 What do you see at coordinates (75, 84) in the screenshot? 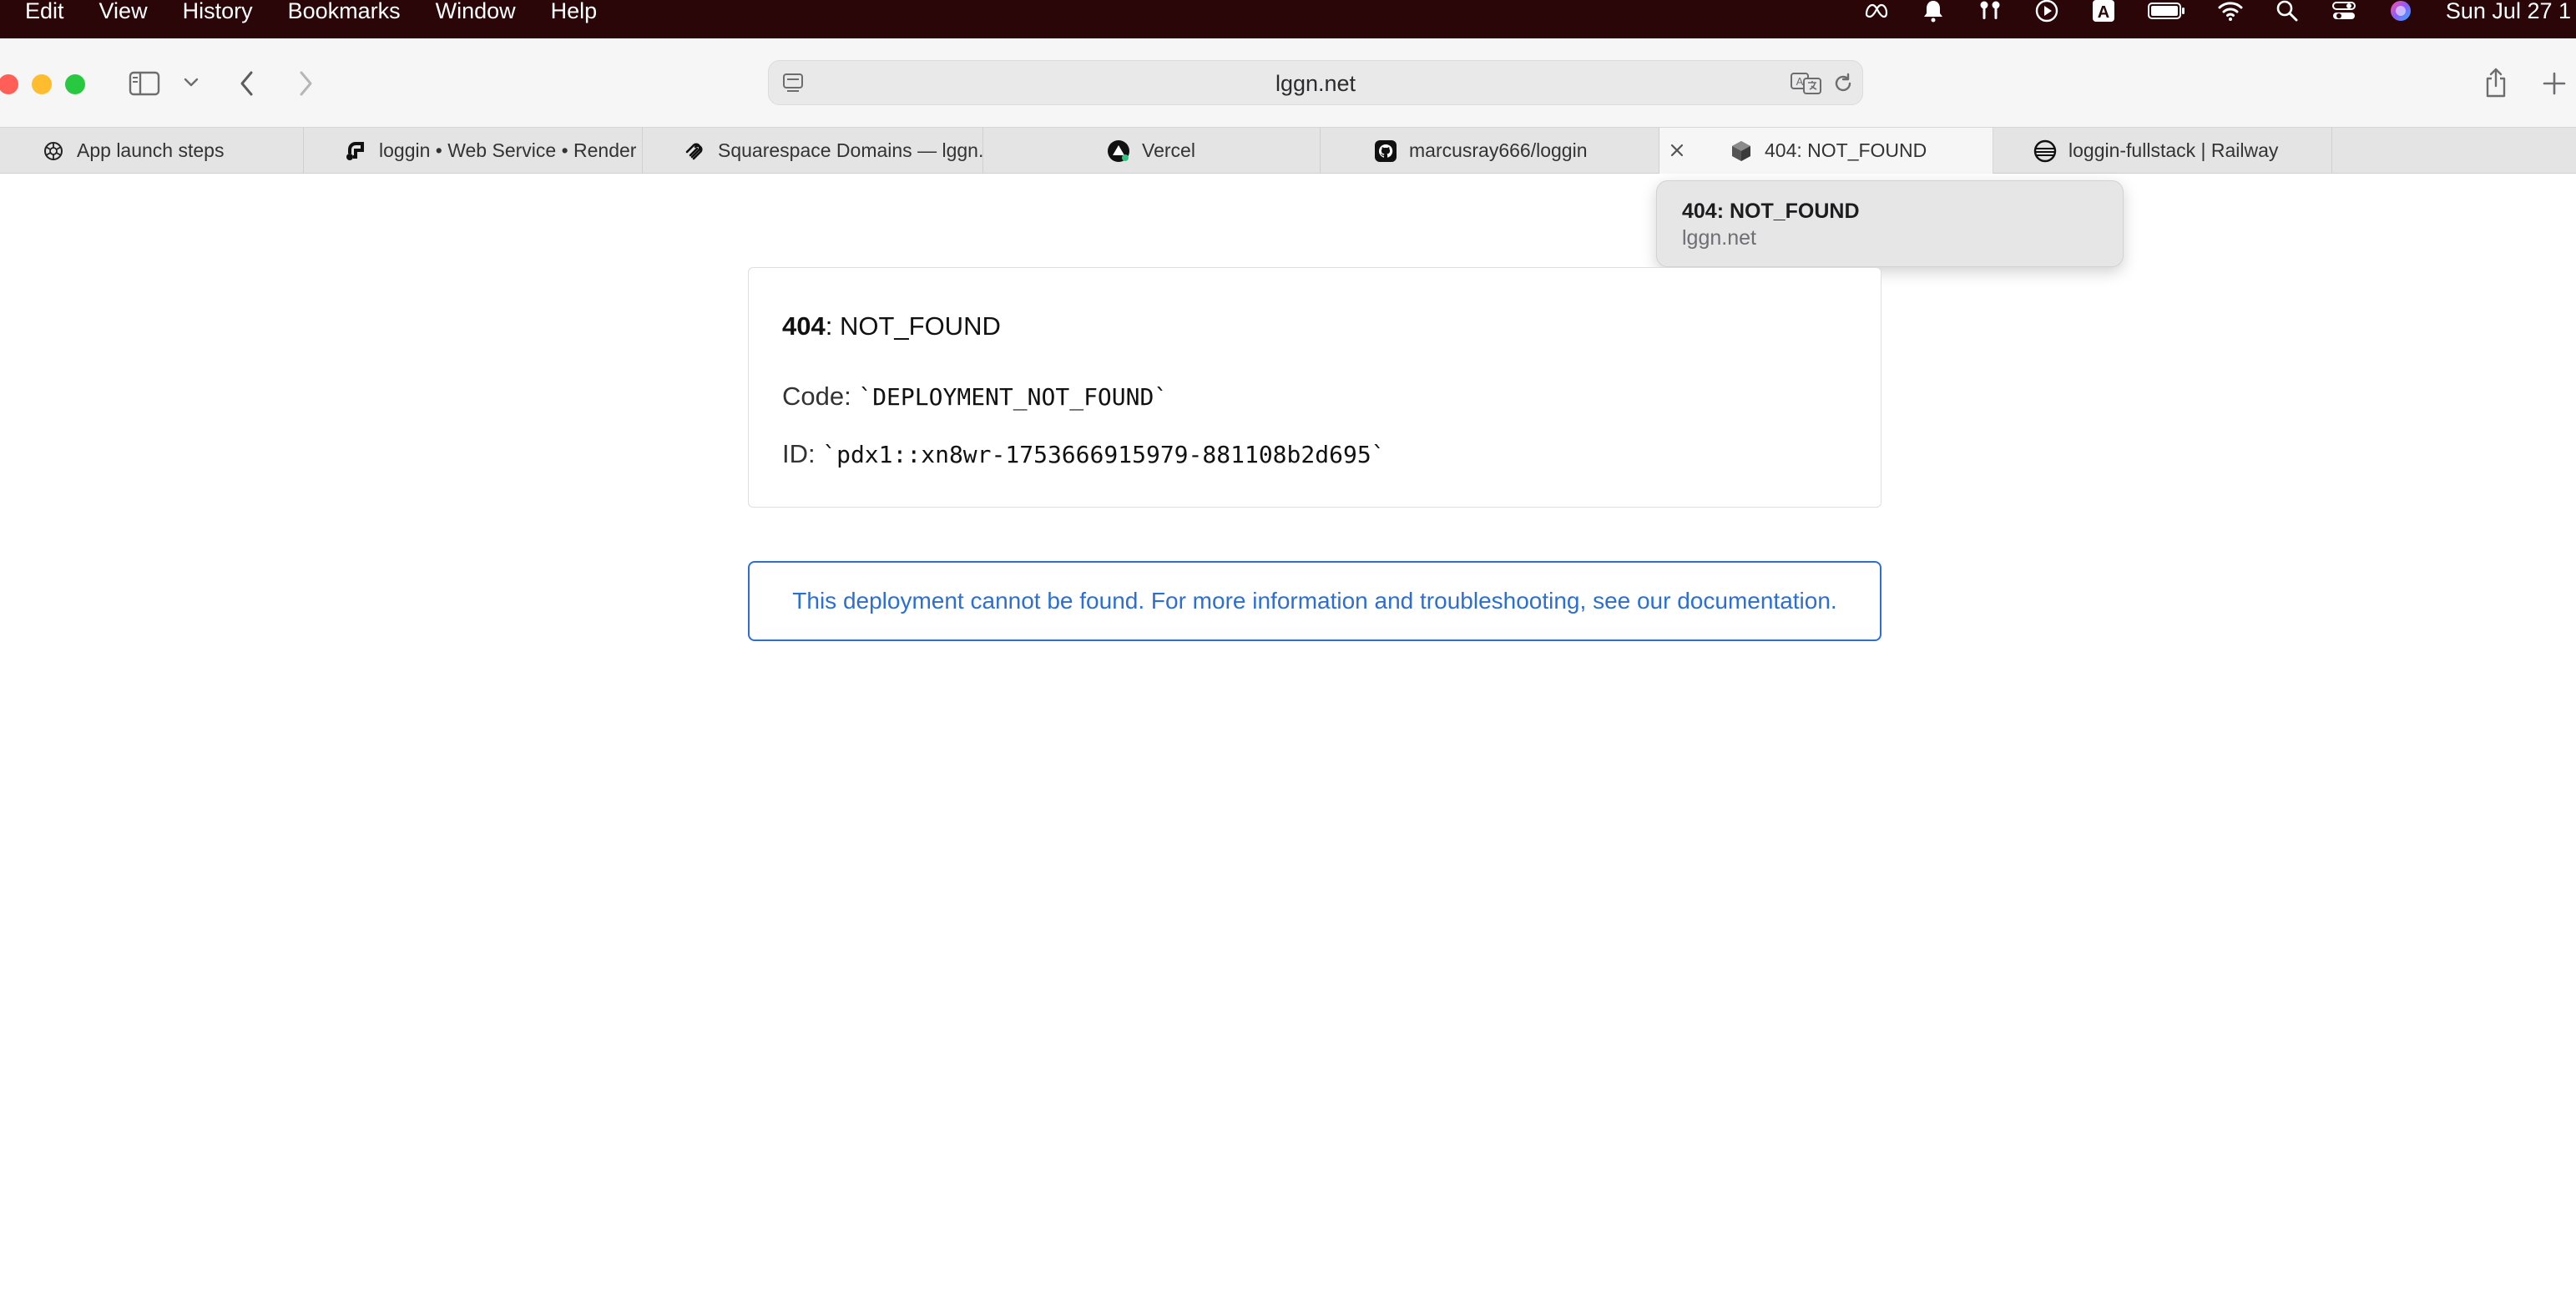
I see `zoom-window-button` at bounding box center [75, 84].